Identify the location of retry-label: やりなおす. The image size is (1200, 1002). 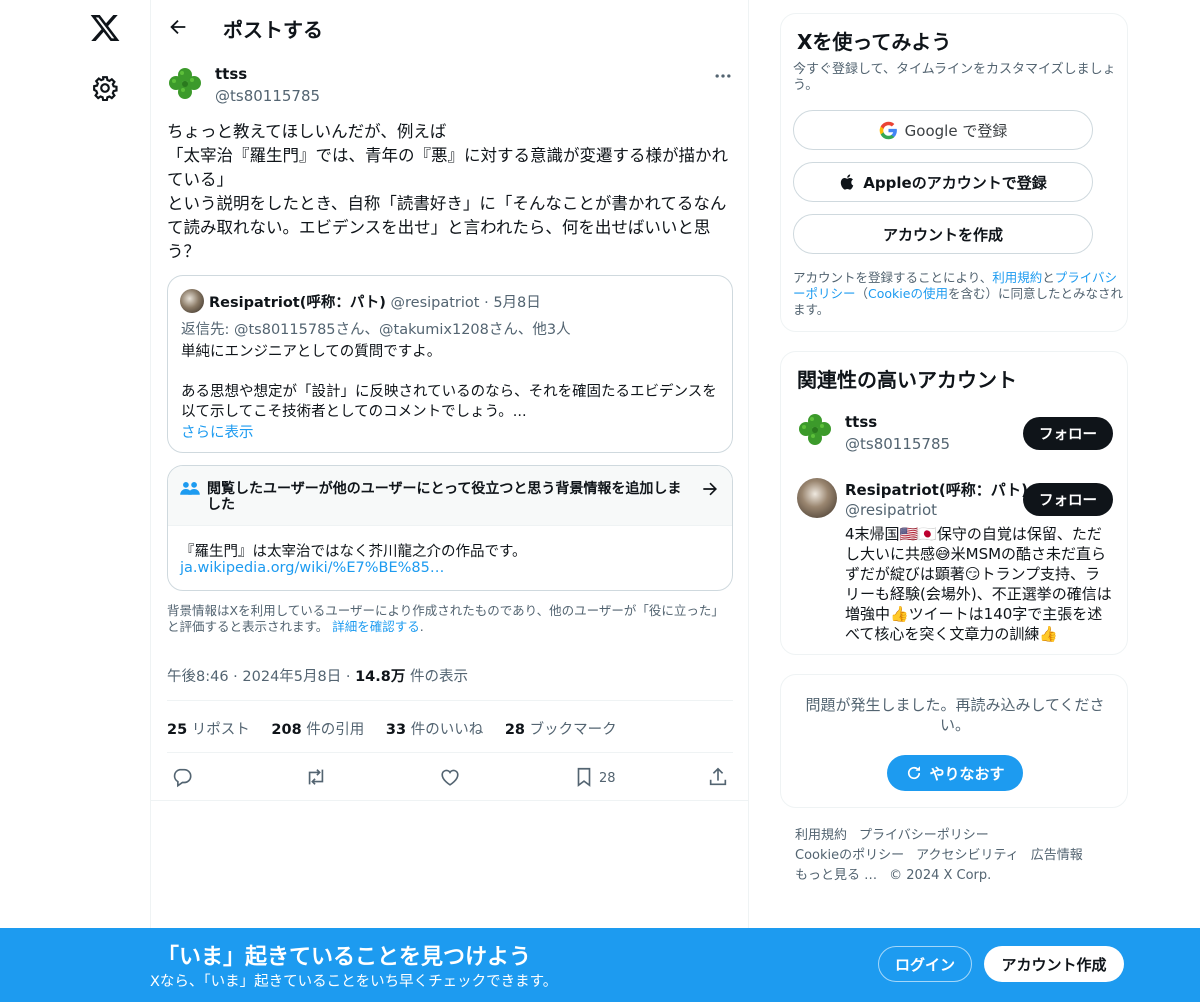
(967, 773).